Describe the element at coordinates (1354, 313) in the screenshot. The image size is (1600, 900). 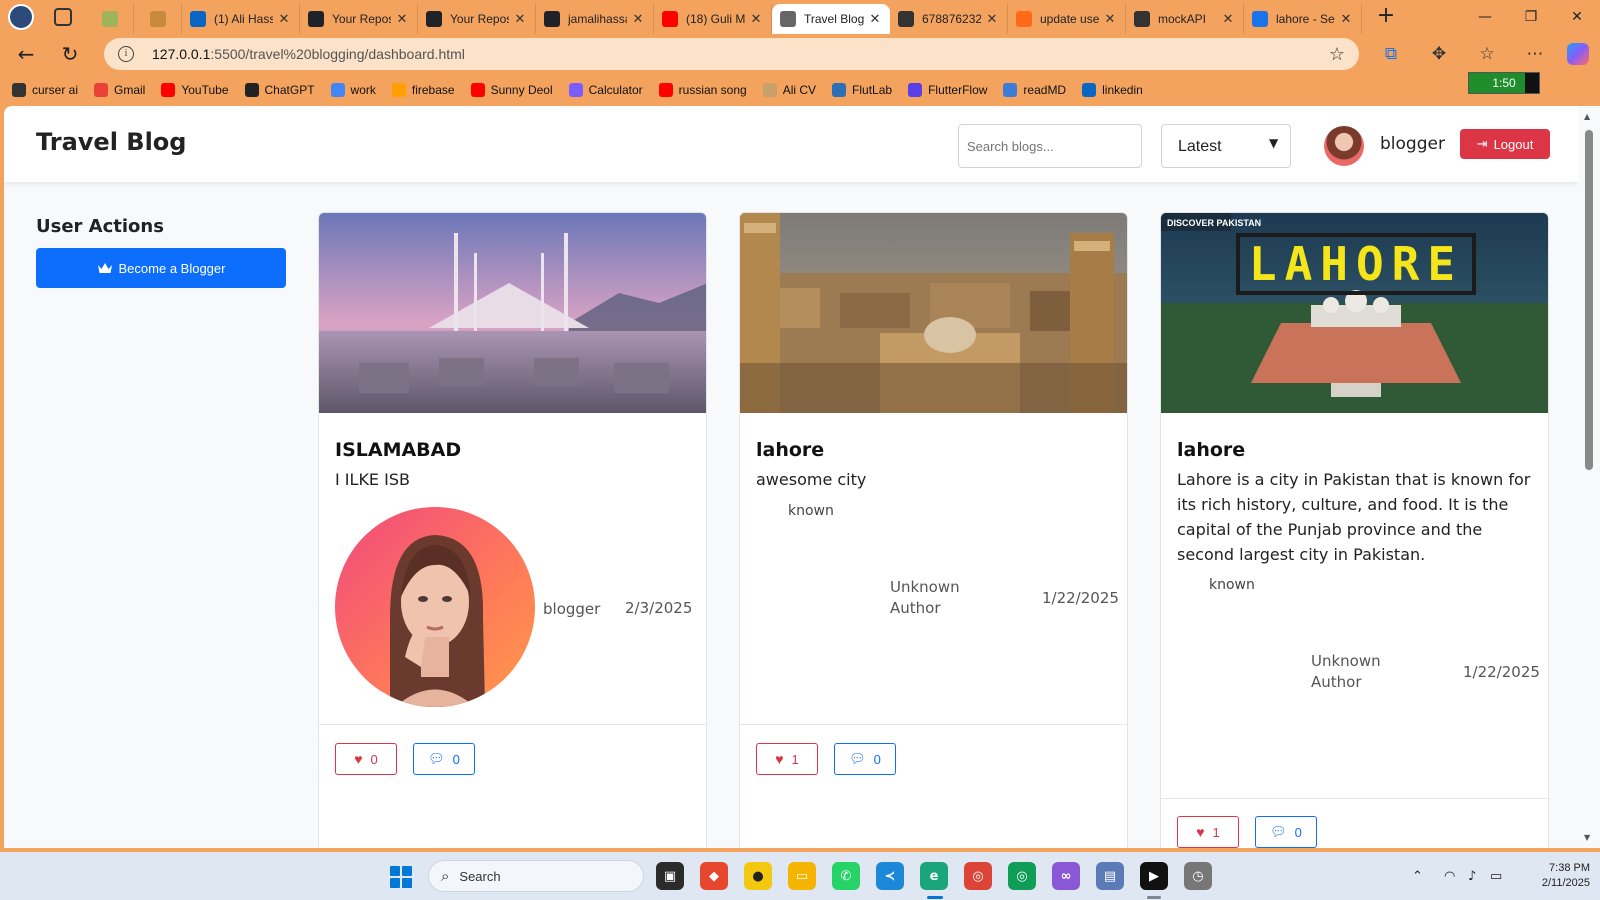
I see `post-image-lahore-fort: LAHORE DISCOVER PAKISTAN` at that location.